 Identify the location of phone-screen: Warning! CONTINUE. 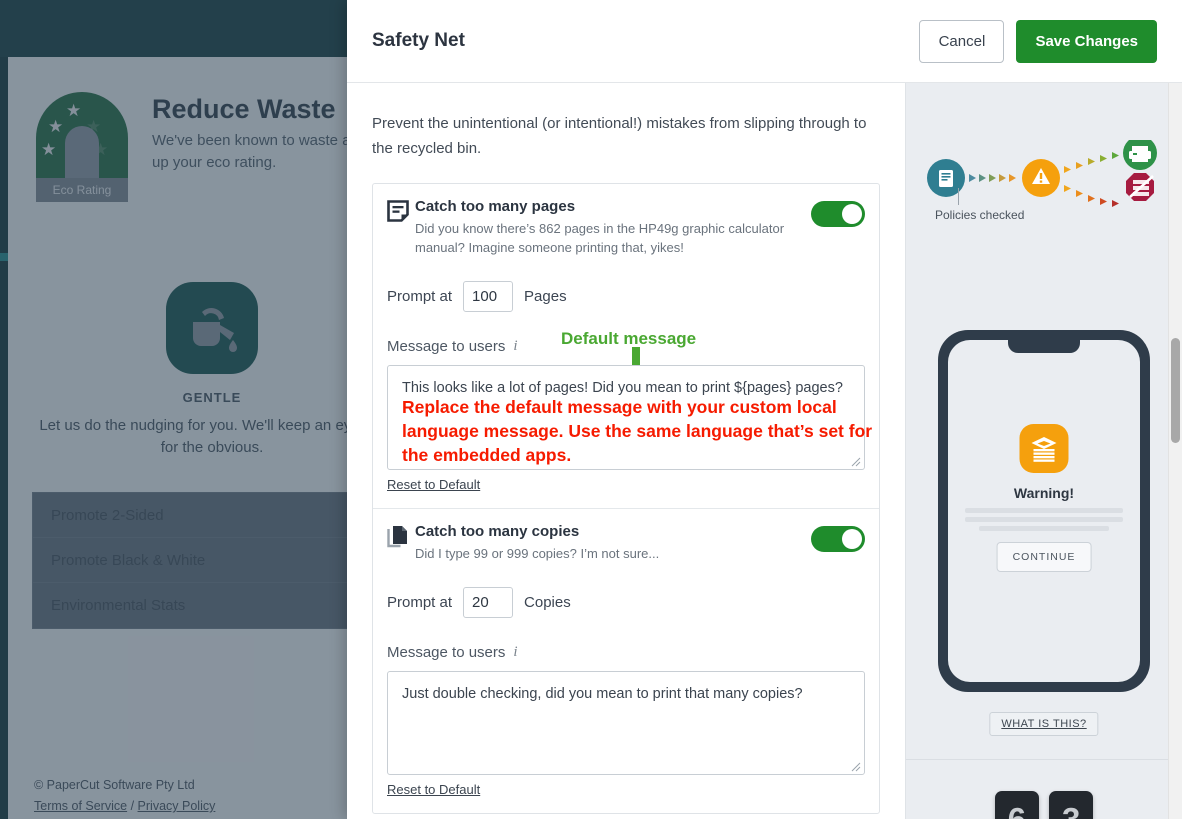
(1044, 511).